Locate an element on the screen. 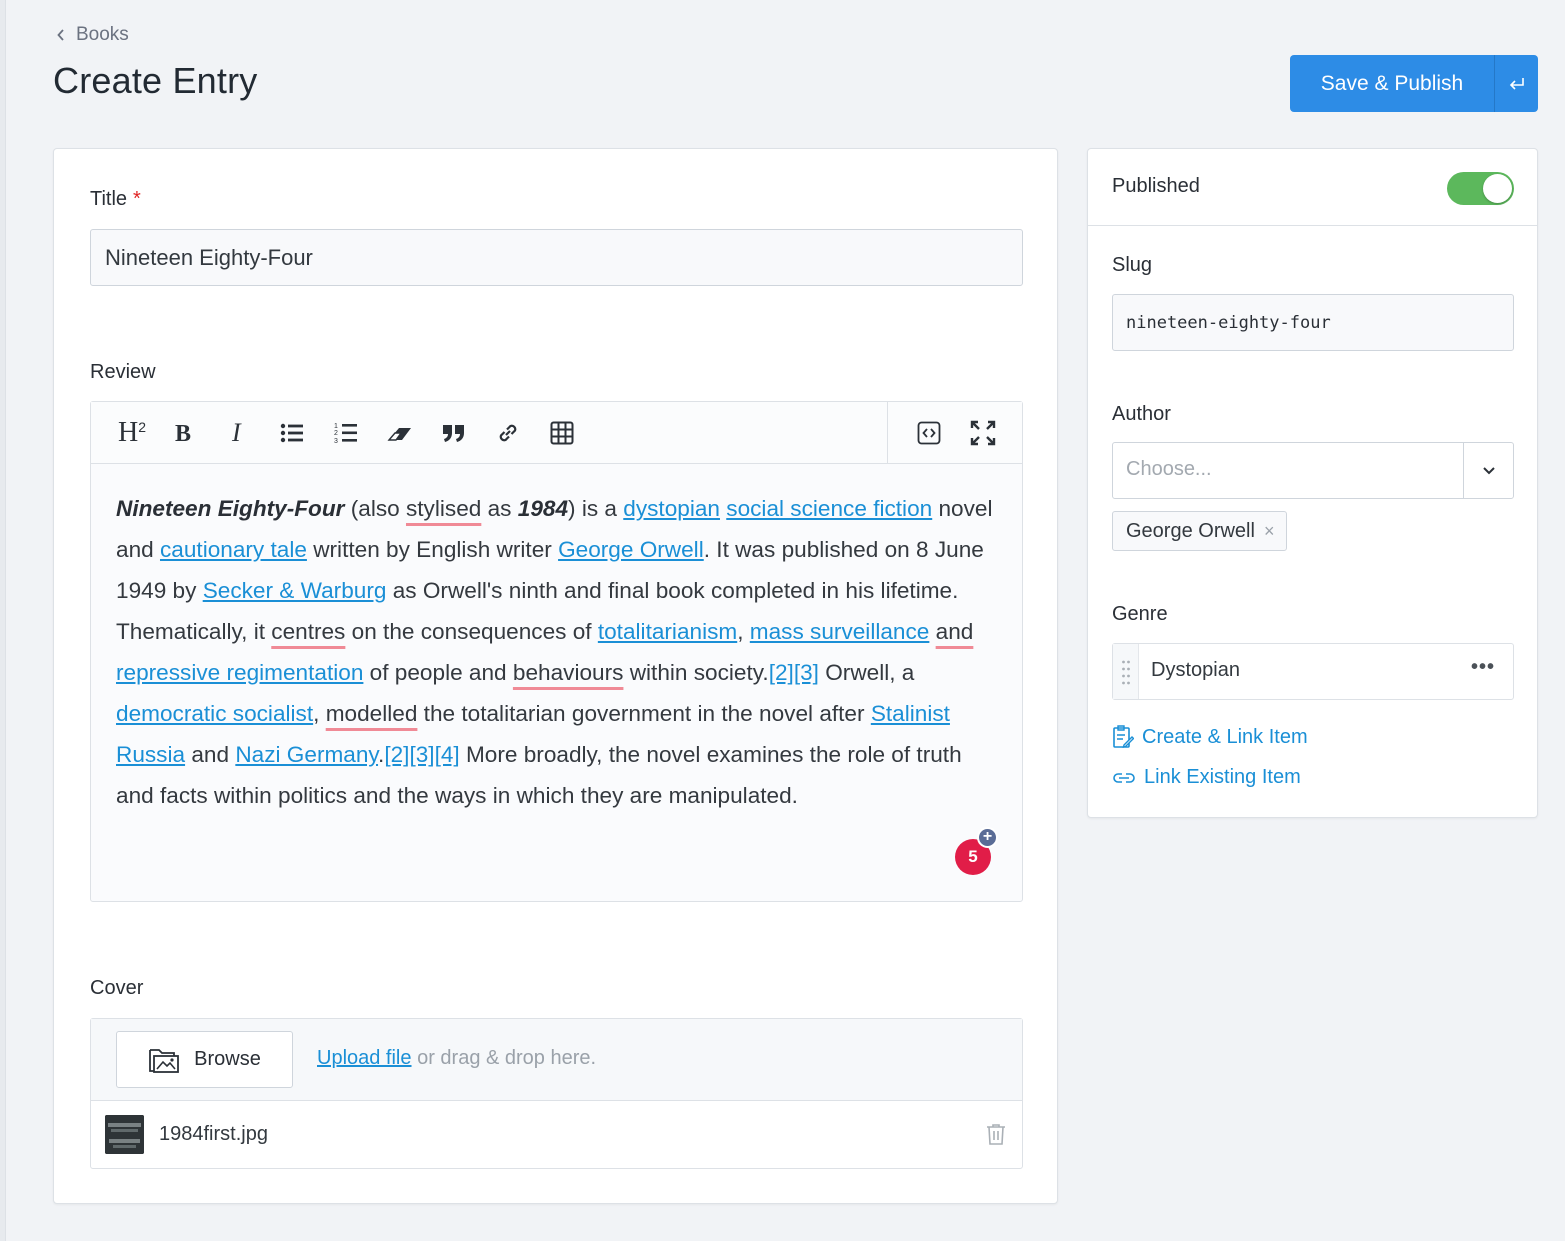 This screenshot has width=1565, height=1241. chevron-left-icon is located at coordinates (60, 35).